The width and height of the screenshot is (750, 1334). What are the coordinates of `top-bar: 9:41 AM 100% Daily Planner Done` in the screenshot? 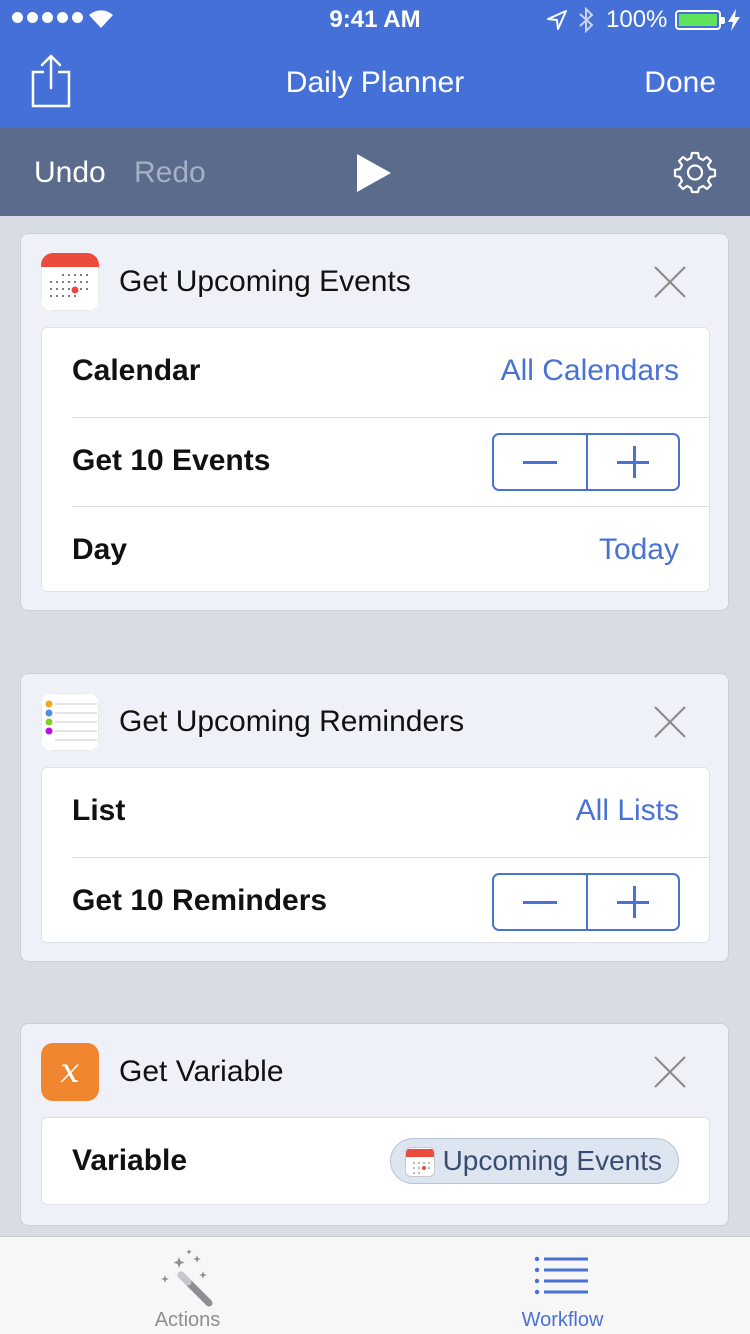 It's located at (375, 64).